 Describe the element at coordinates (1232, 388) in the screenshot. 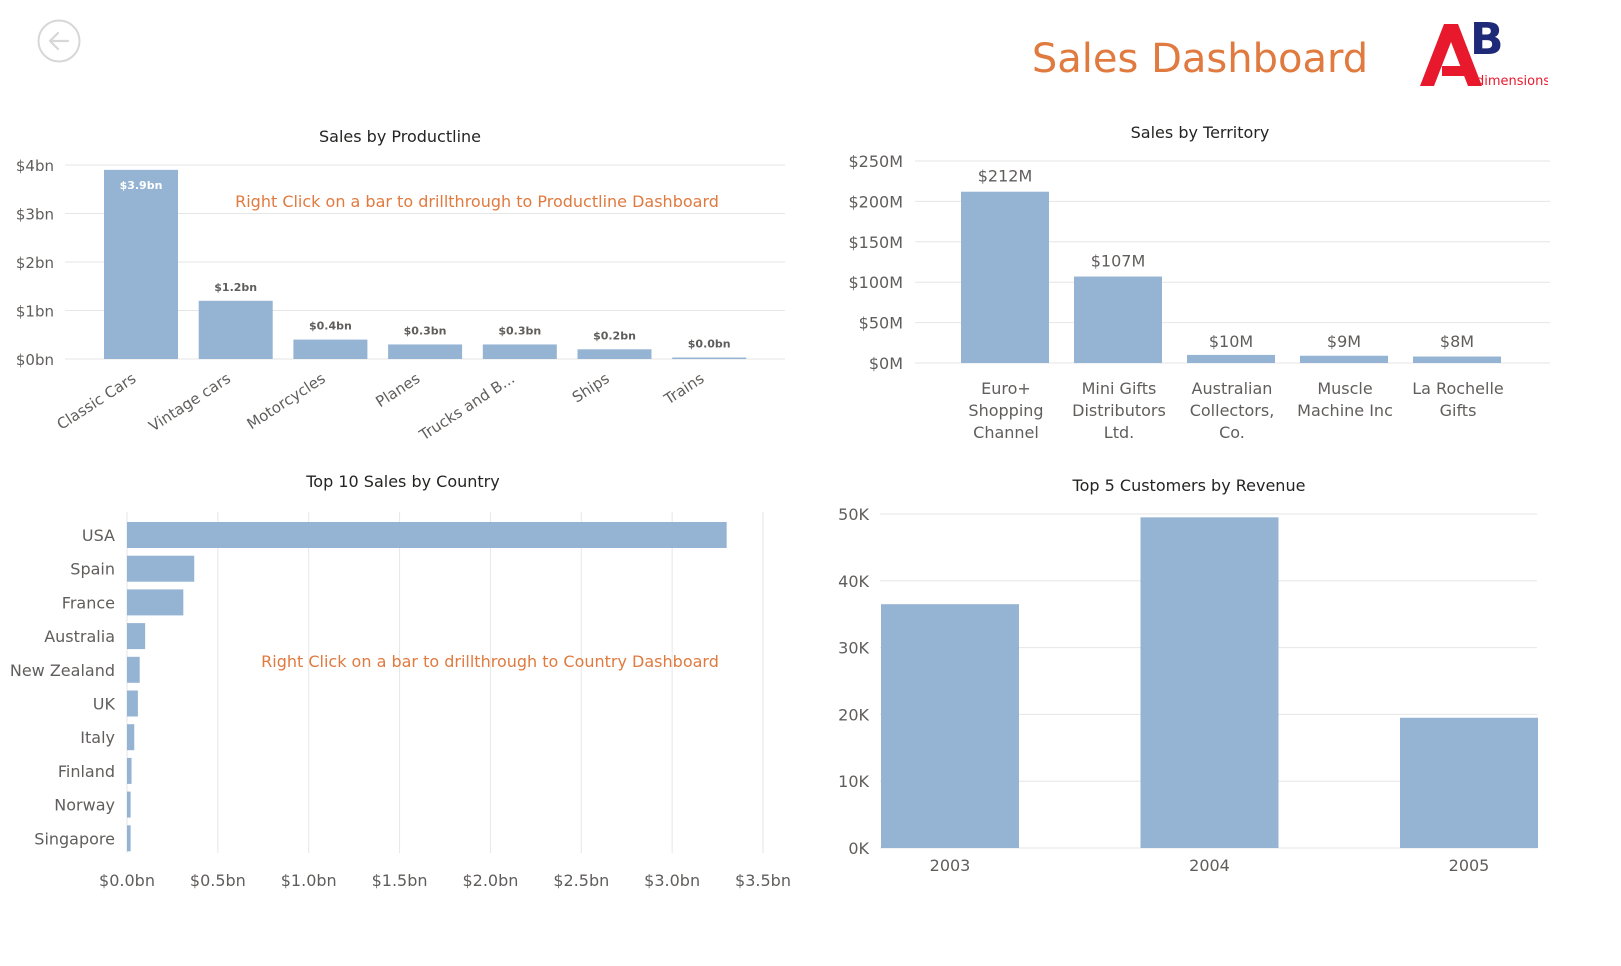

I see `x-tick-label: Australian` at that location.